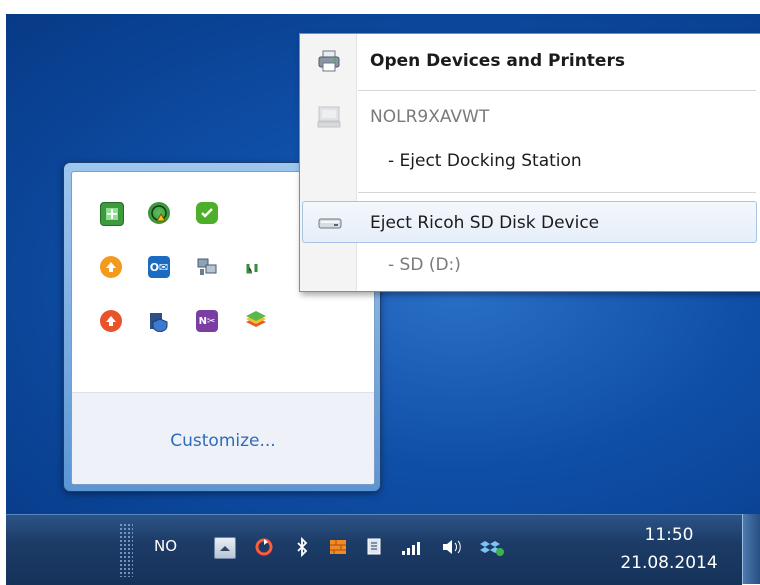 The width and height of the screenshot is (760, 585). What do you see at coordinates (111, 321) in the screenshot?
I see `red-up-arrow-icon` at bounding box center [111, 321].